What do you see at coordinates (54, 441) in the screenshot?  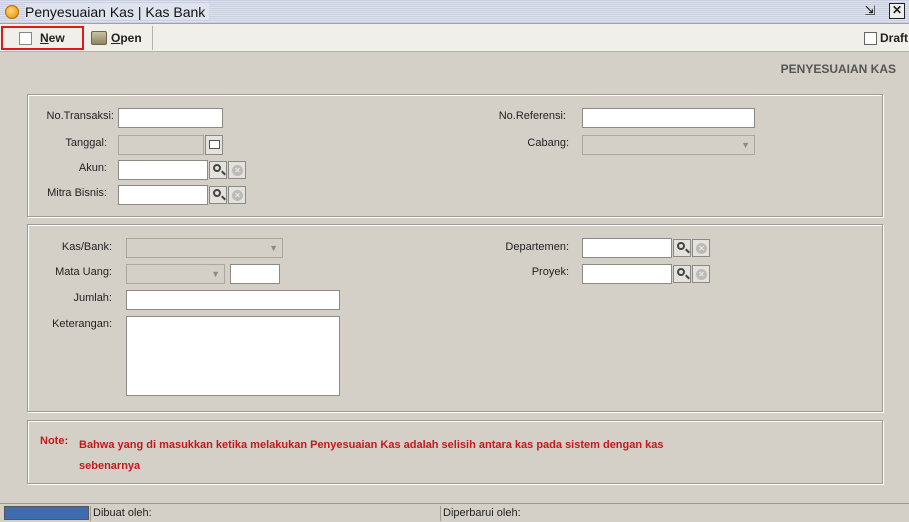 I see `note-label: Note:` at bounding box center [54, 441].